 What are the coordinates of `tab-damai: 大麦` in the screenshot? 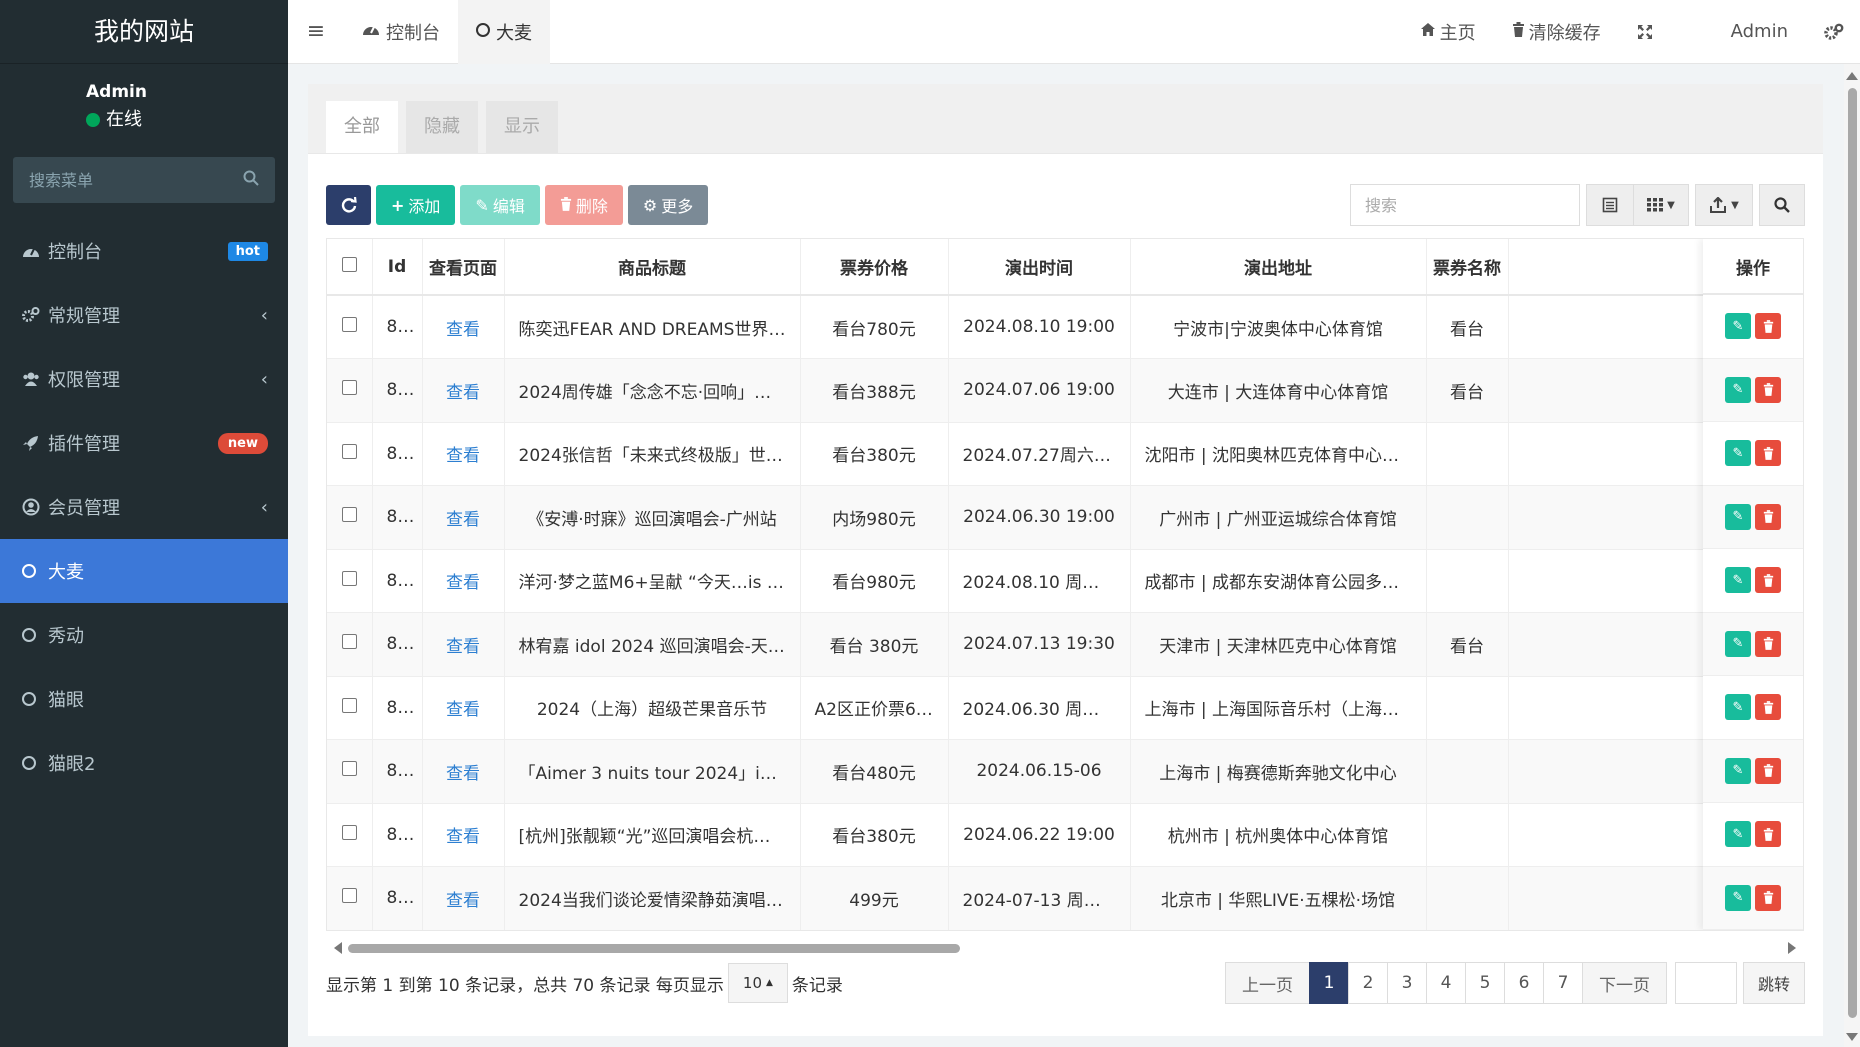 It's located at (504, 32).